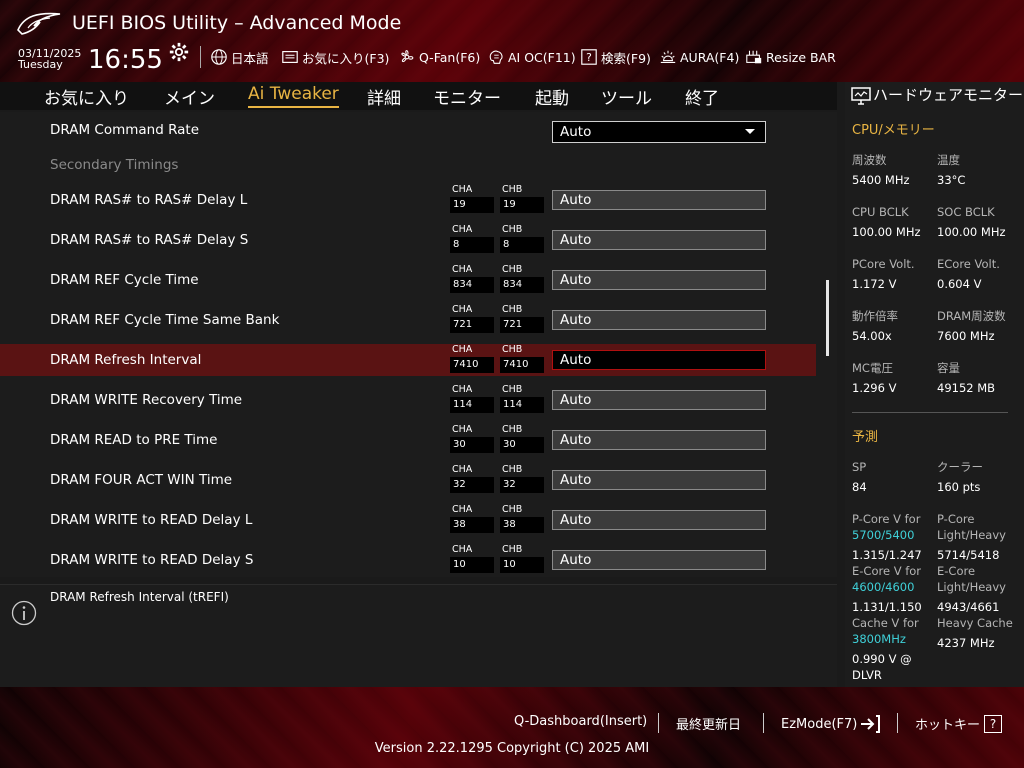 This screenshot has width=1024, height=768. I want to click on search-button: ? 検索(F9), so click(615, 57).